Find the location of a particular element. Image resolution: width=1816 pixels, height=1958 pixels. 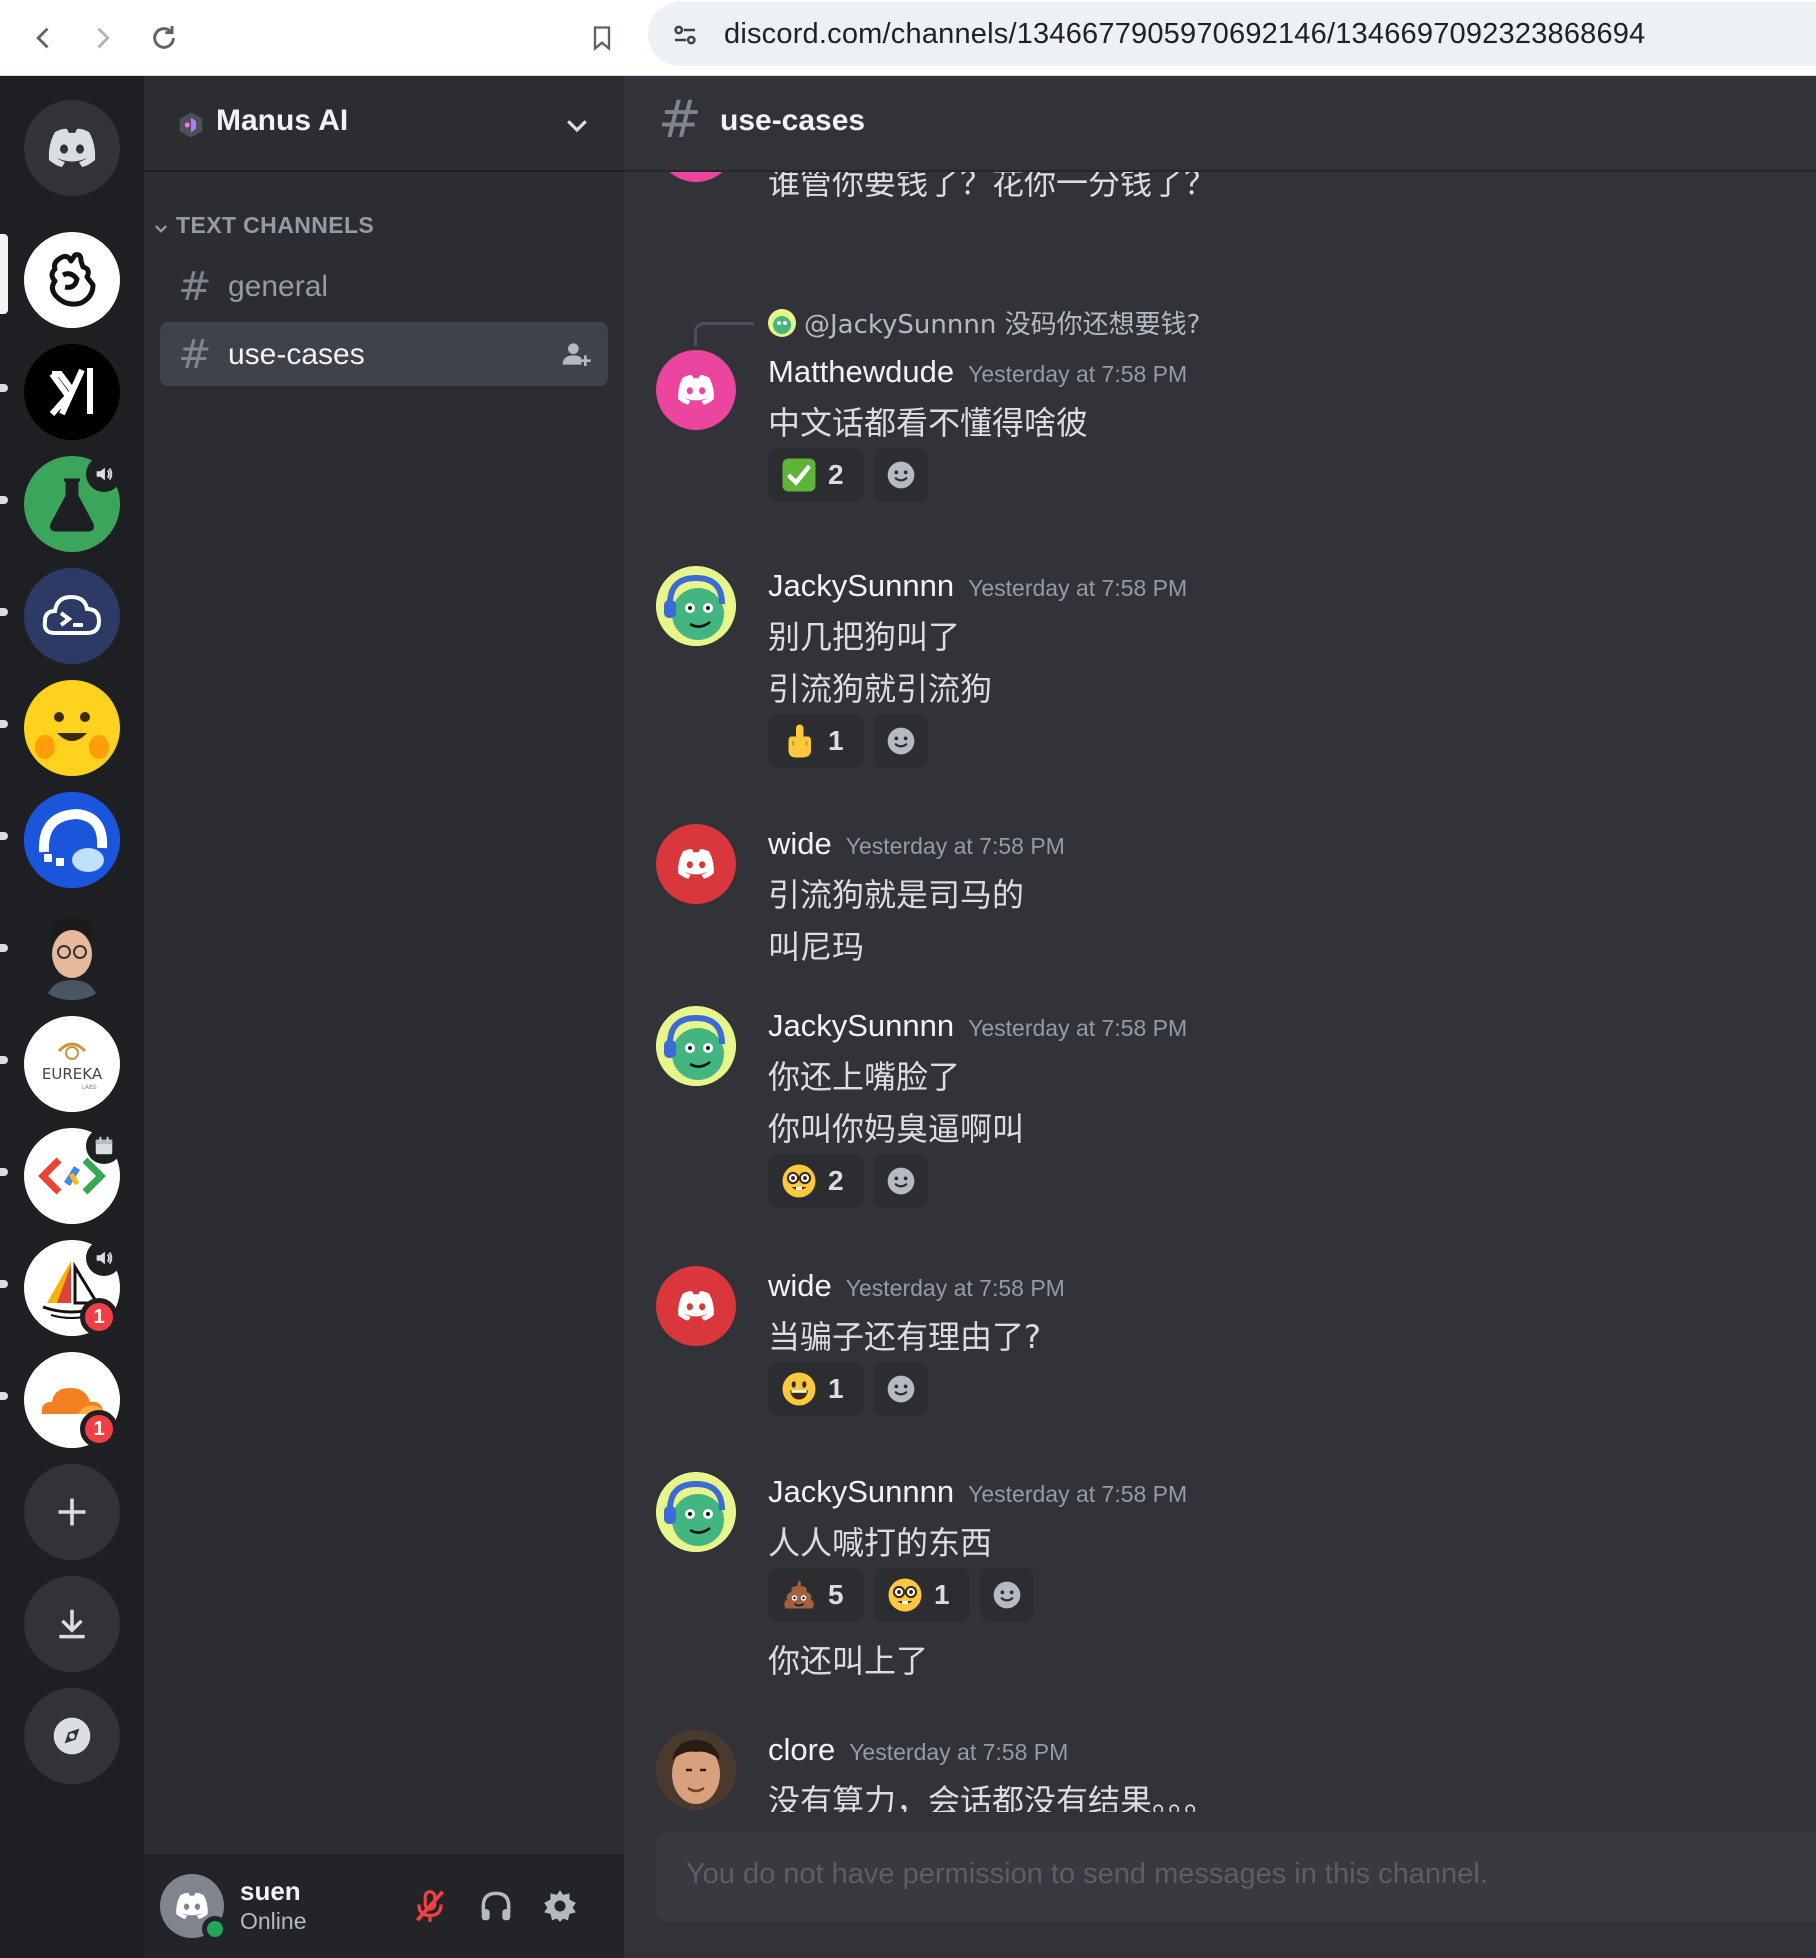

reply-reference: @JackySunnnn 没码你还想要钱? is located at coordinates (984, 322).